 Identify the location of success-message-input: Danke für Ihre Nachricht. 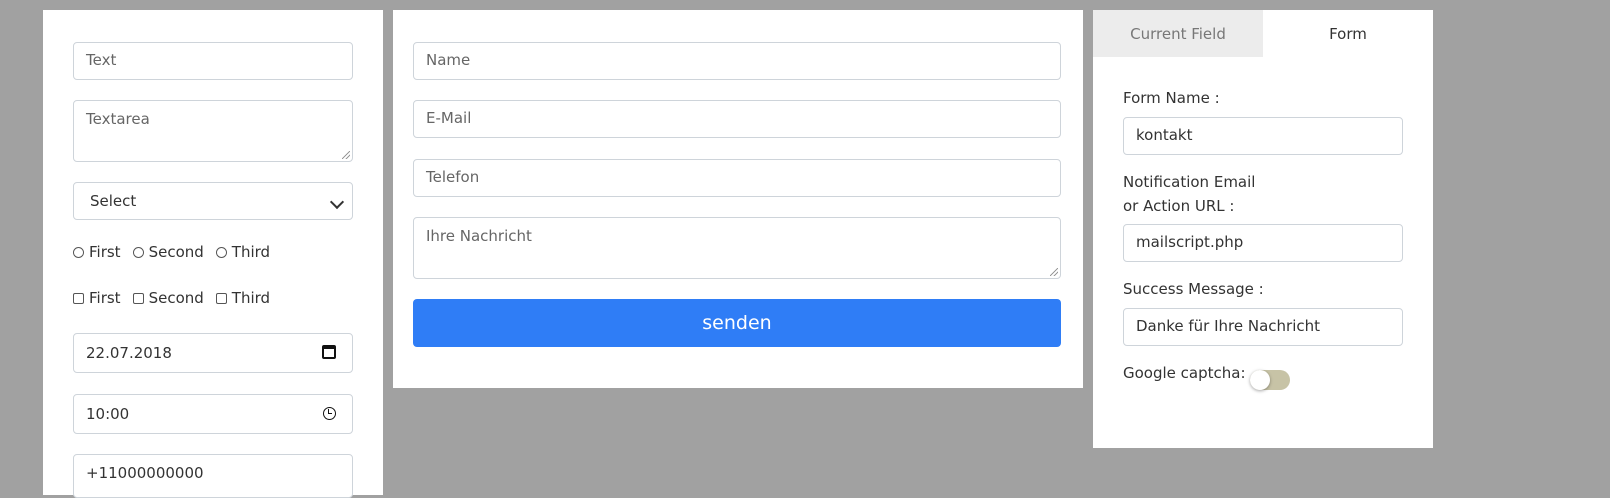
(1263, 327).